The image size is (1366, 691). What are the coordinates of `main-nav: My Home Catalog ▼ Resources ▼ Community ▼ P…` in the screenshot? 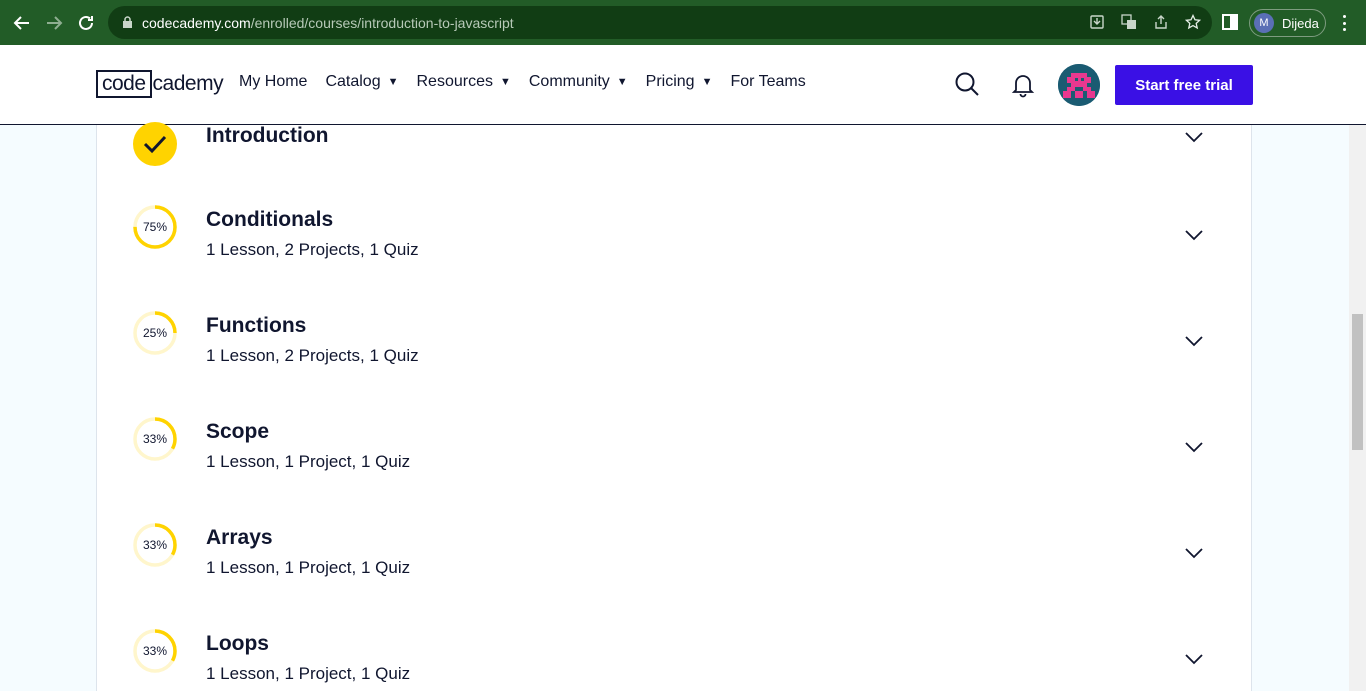 It's located at (531, 82).